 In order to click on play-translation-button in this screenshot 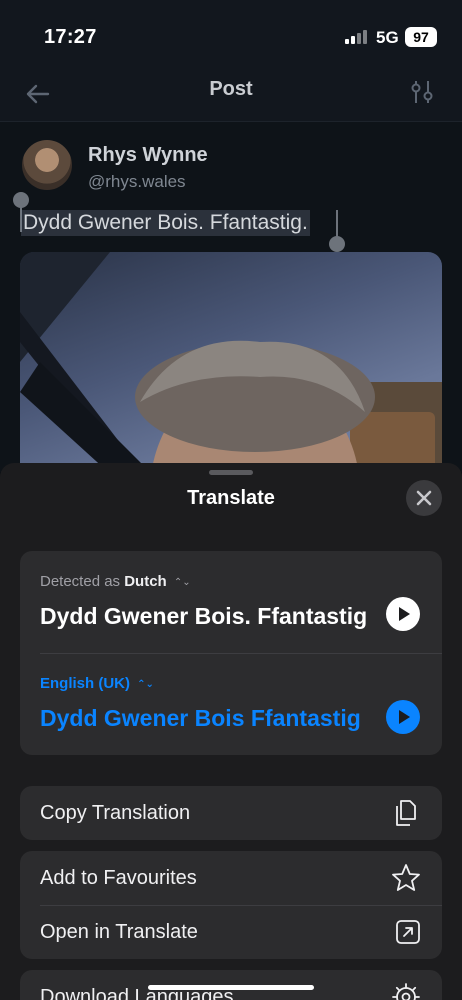, I will do `click(403, 717)`.